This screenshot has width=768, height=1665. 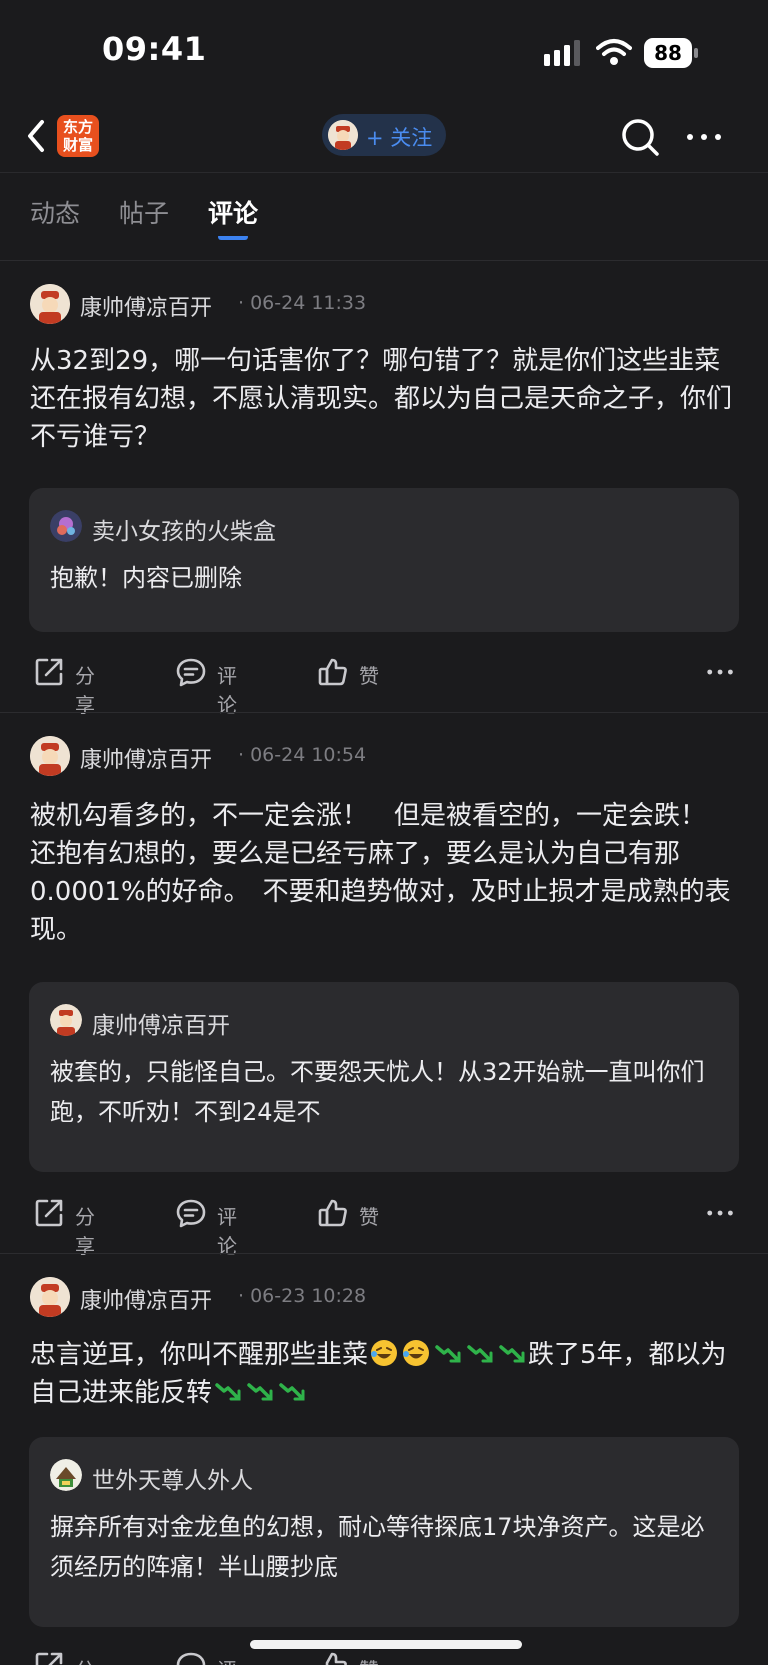 What do you see at coordinates (384, 172) in the screenshot?
I see `nav-divider` at bounding box center [384, 172].